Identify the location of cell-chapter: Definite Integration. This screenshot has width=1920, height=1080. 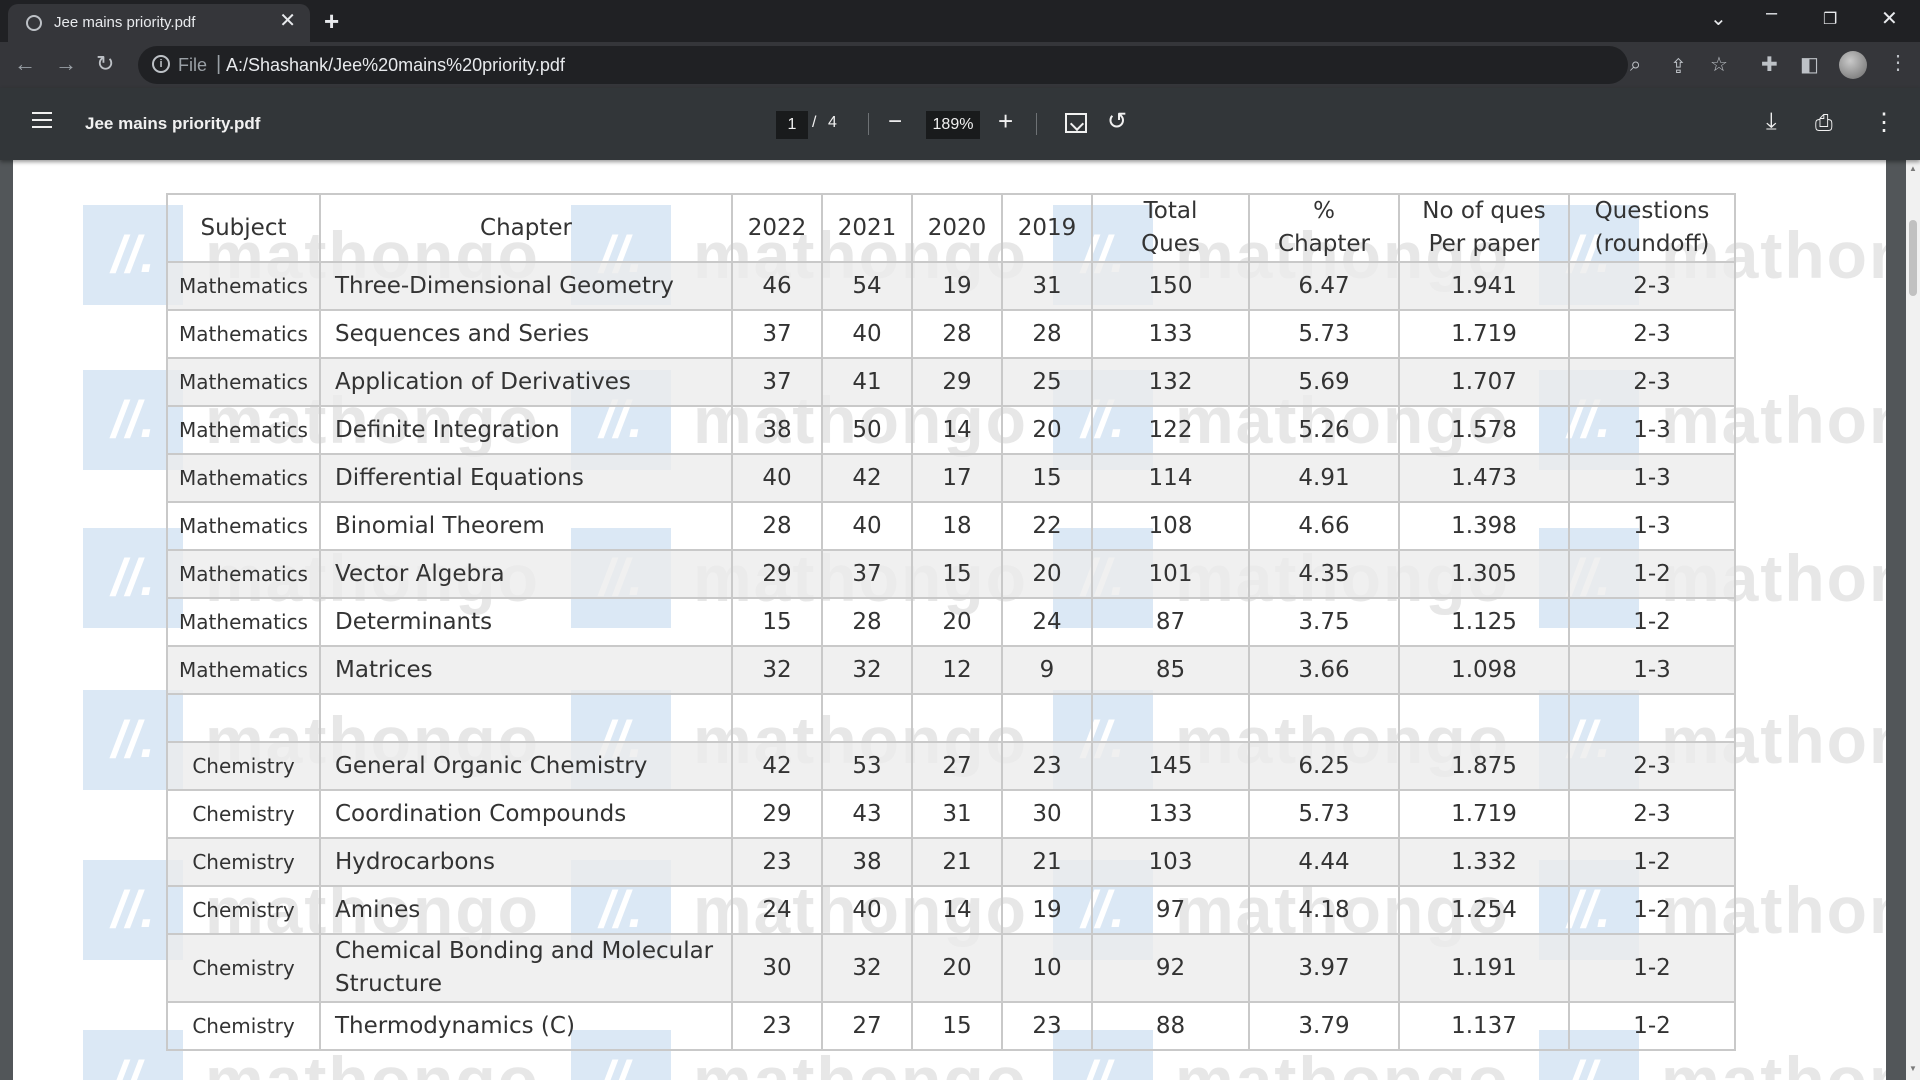
(526, 430).